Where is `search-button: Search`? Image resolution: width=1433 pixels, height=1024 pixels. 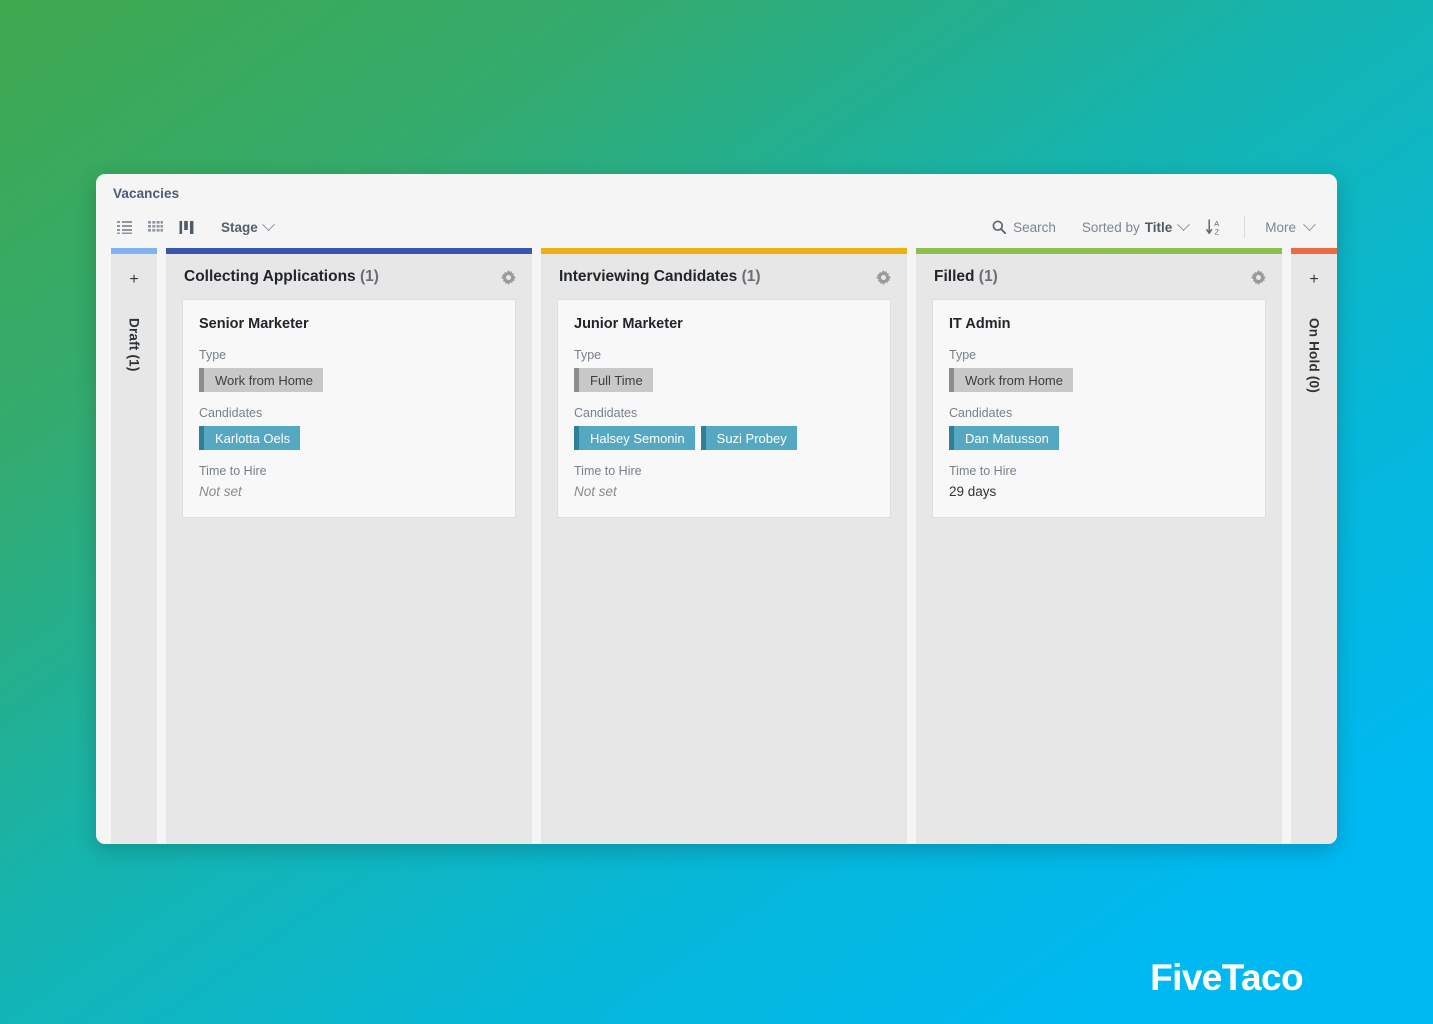 search-button: Search is located at coordinates (1024, 227).